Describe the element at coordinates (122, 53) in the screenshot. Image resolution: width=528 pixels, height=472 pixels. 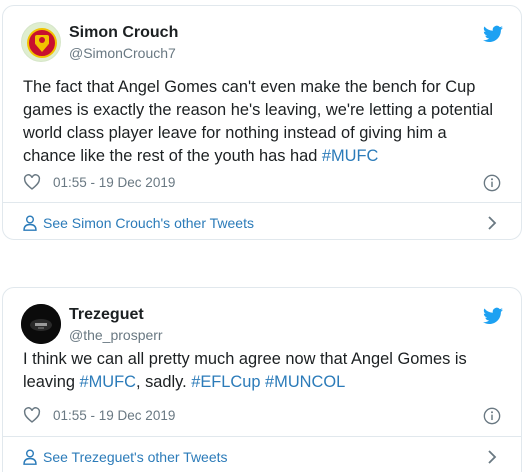
I see `author-handle: @SimonCrouch7` at that location.